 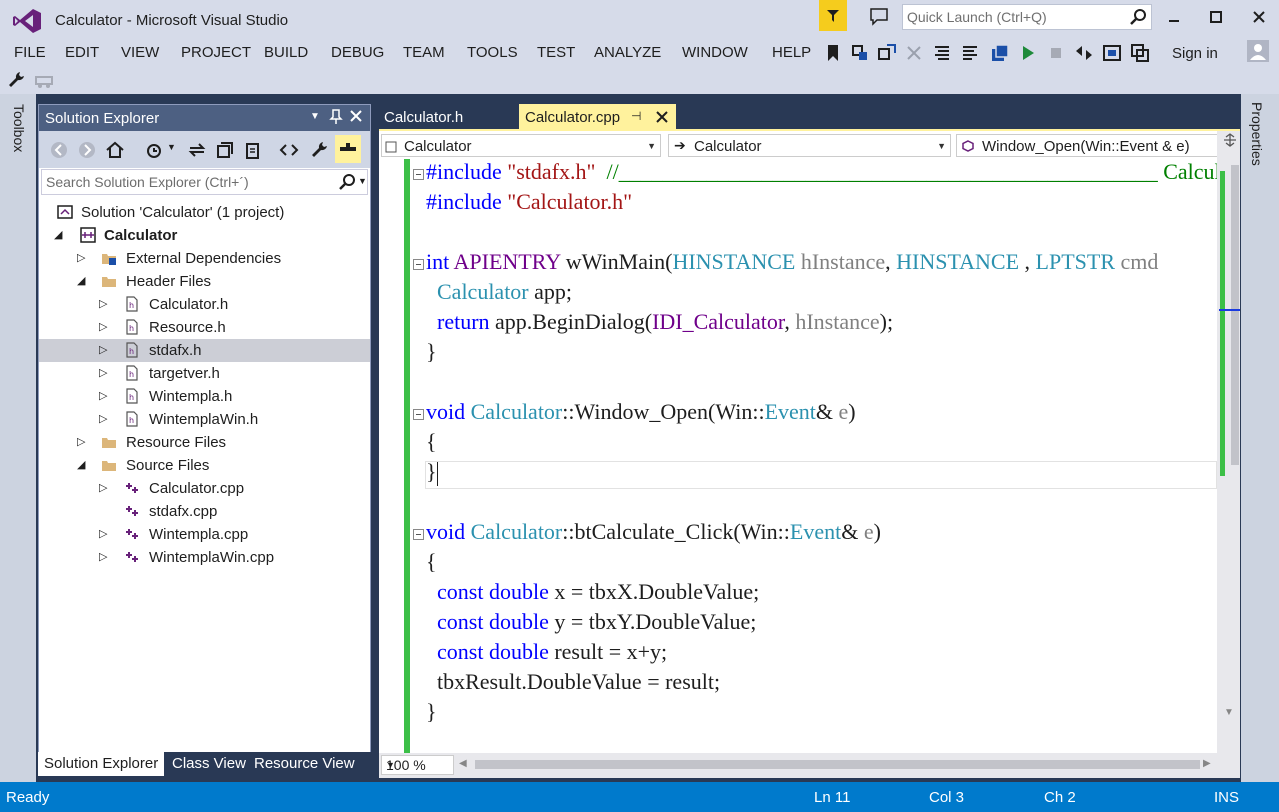 I want to click on comment-lines-icon, so click(x=970, y=53).